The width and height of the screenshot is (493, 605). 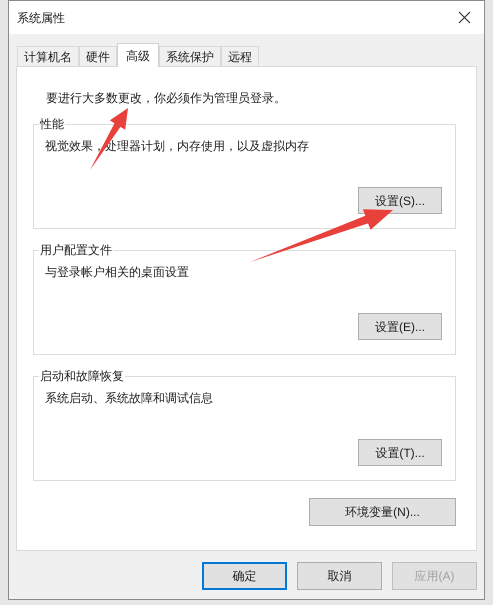 What do you see at coordinates (244, 576) in the screenshot?
I see `dialog-button: 确定` at bounding box center [244, 576].